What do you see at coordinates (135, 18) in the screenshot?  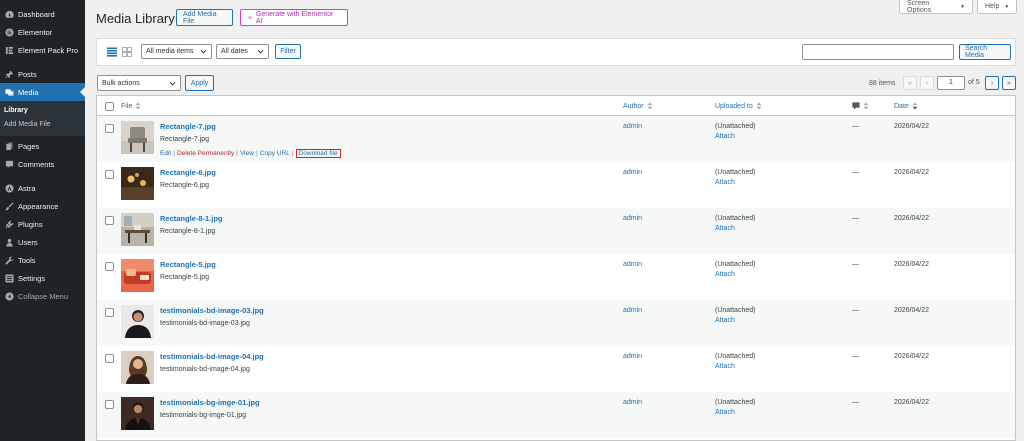 I see `page-title: Media Library` at bounding box center [135, 18].